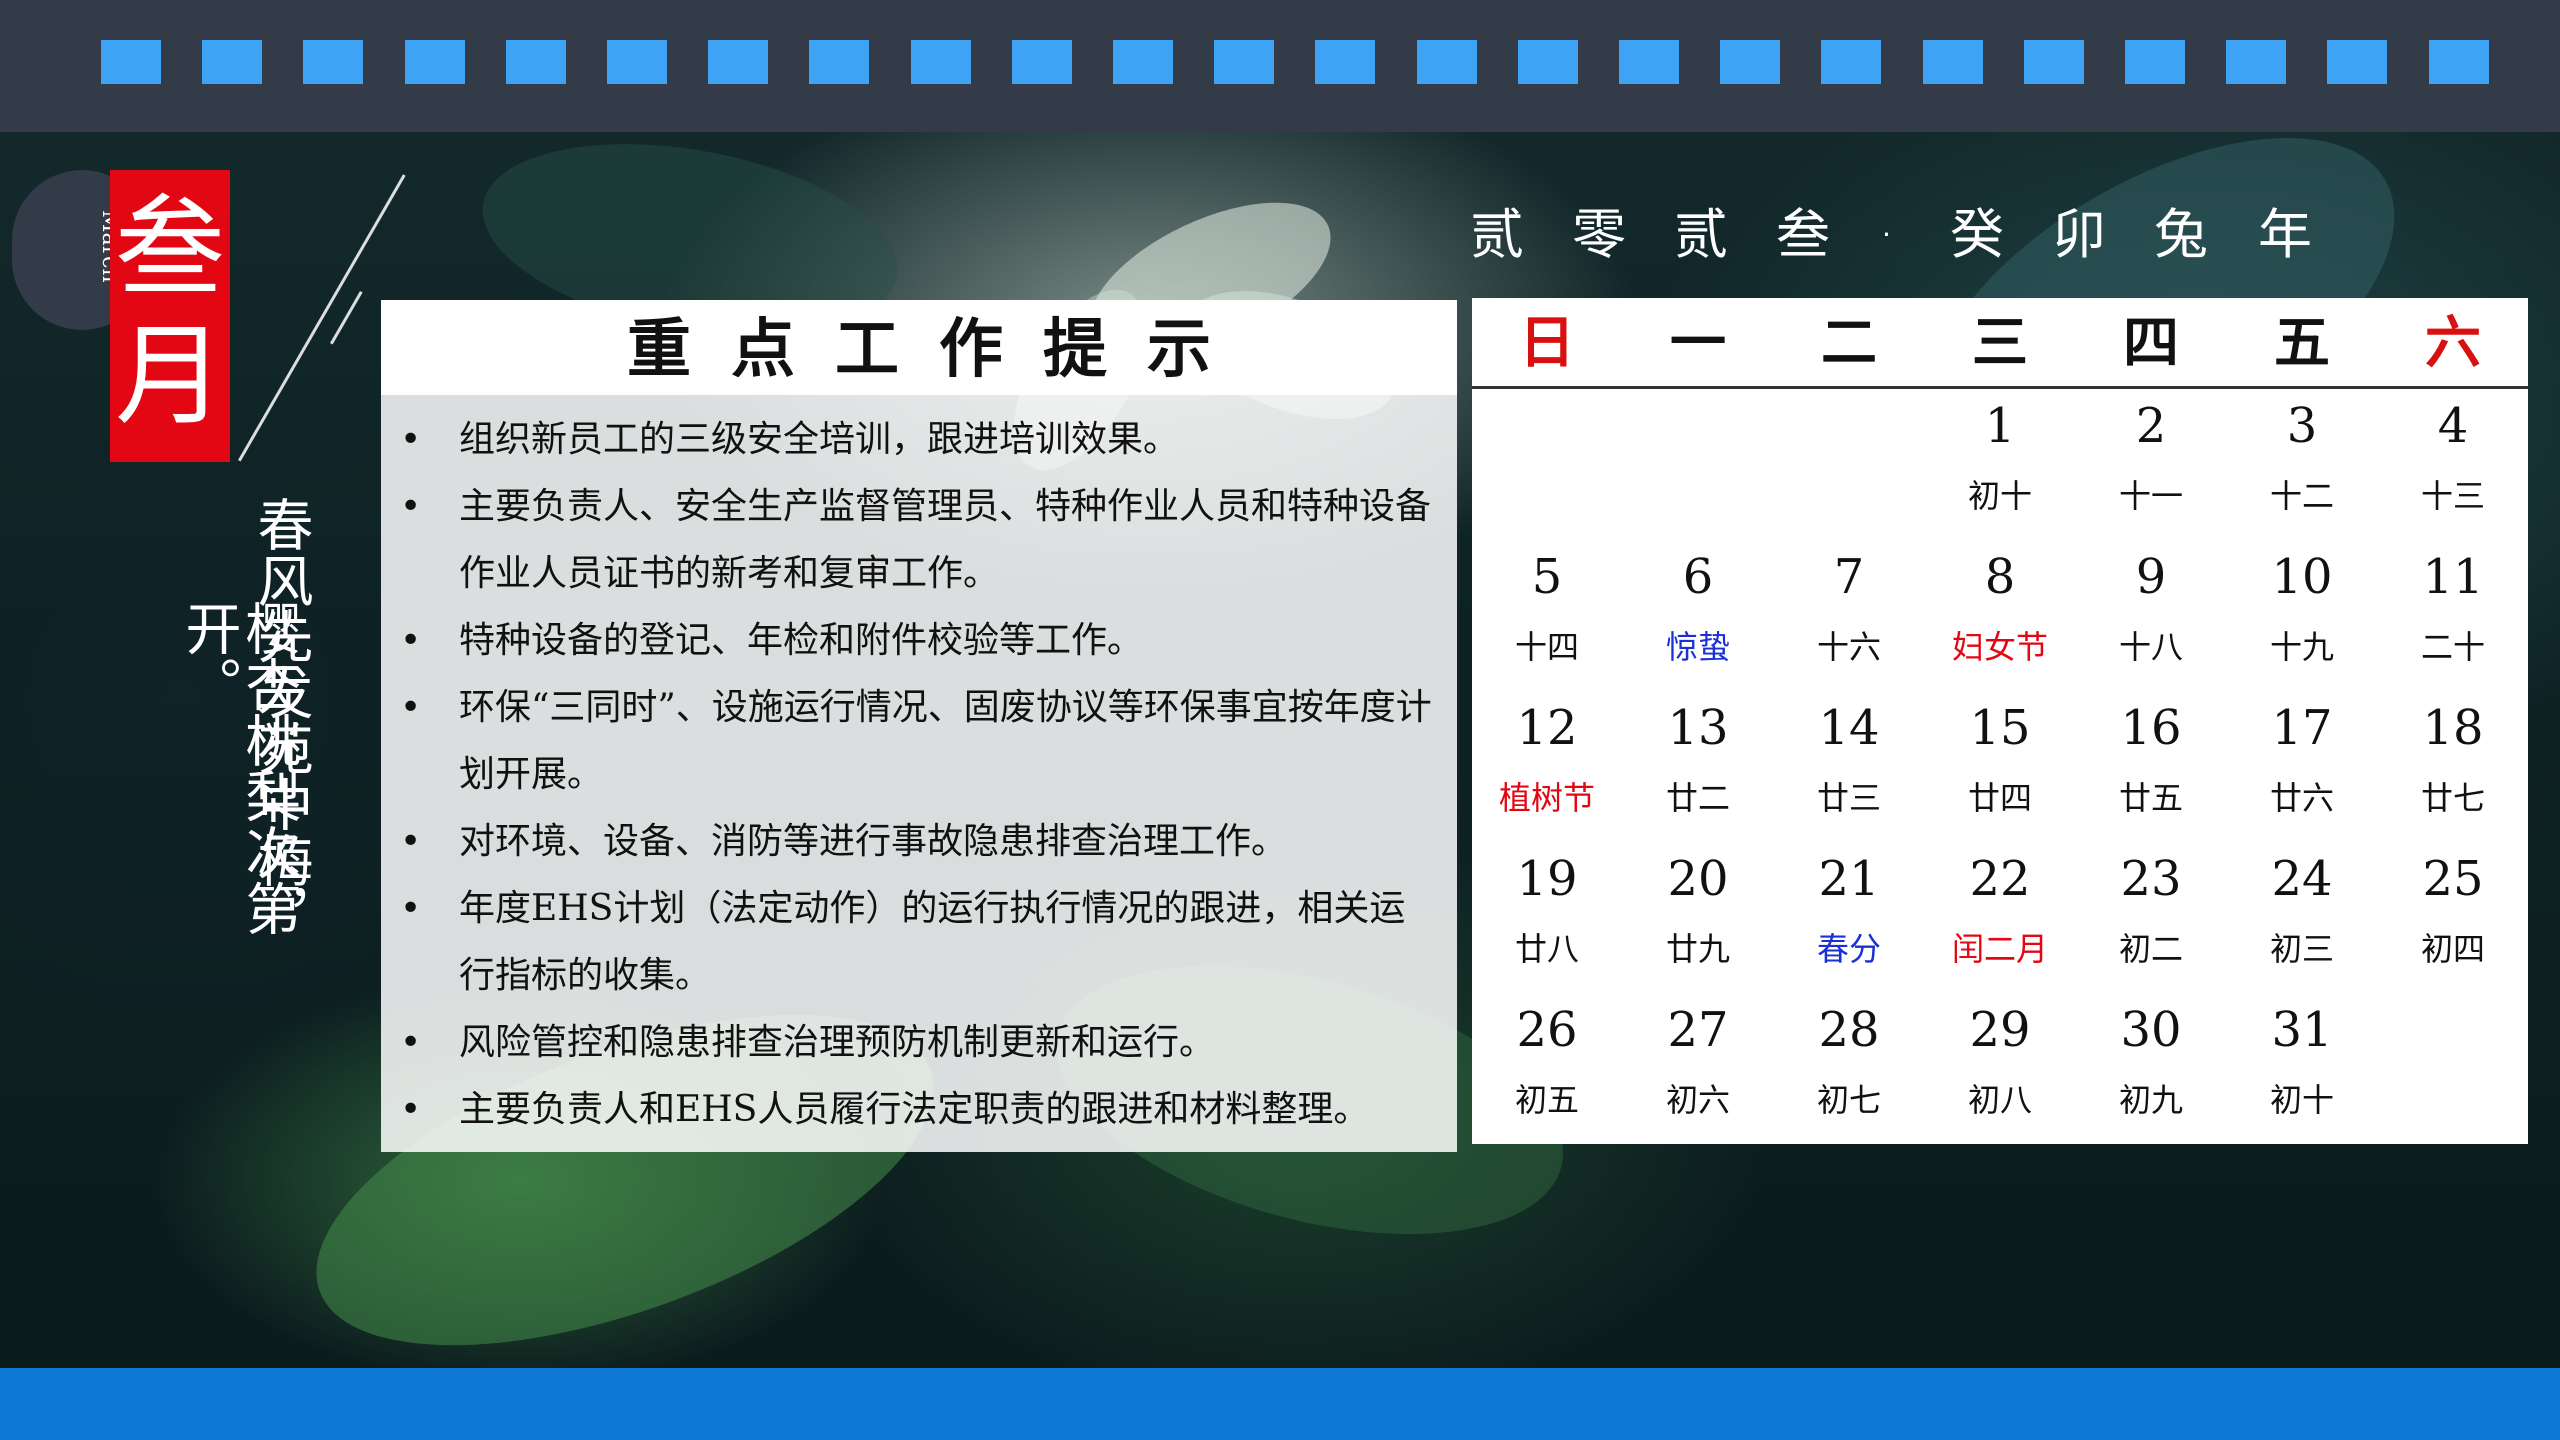 The width and height of the screenshot is (2560, 1440). I want to click on calendar-lunar-label: 十四, so click(1546, 647).